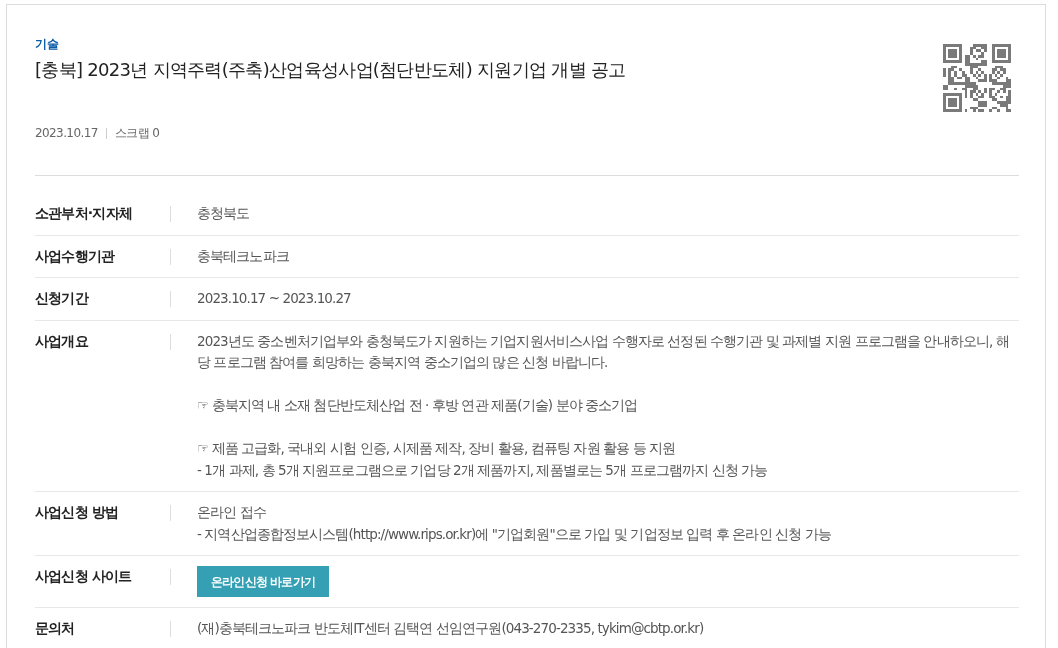  What do you see at coordinates (330, 70) in the screenshot?
I see `notice-title: [충북] 2023년 지역주력(주축)산업육성사업(첨단반도체) 지원기업 개별 공고` at bounding box center [330, 70].